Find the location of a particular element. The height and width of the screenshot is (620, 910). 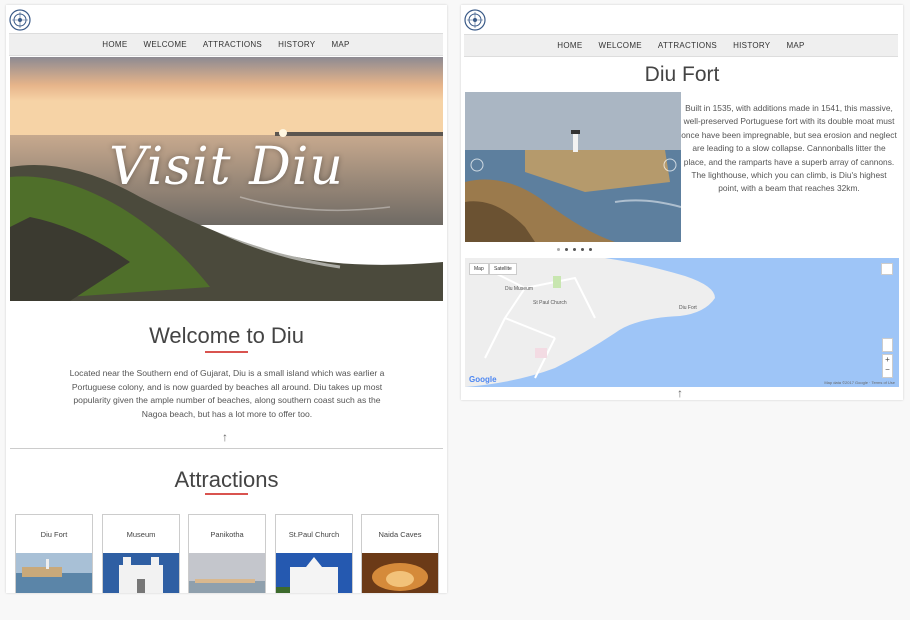

attractions-underline is located at coordinates (226, 494).